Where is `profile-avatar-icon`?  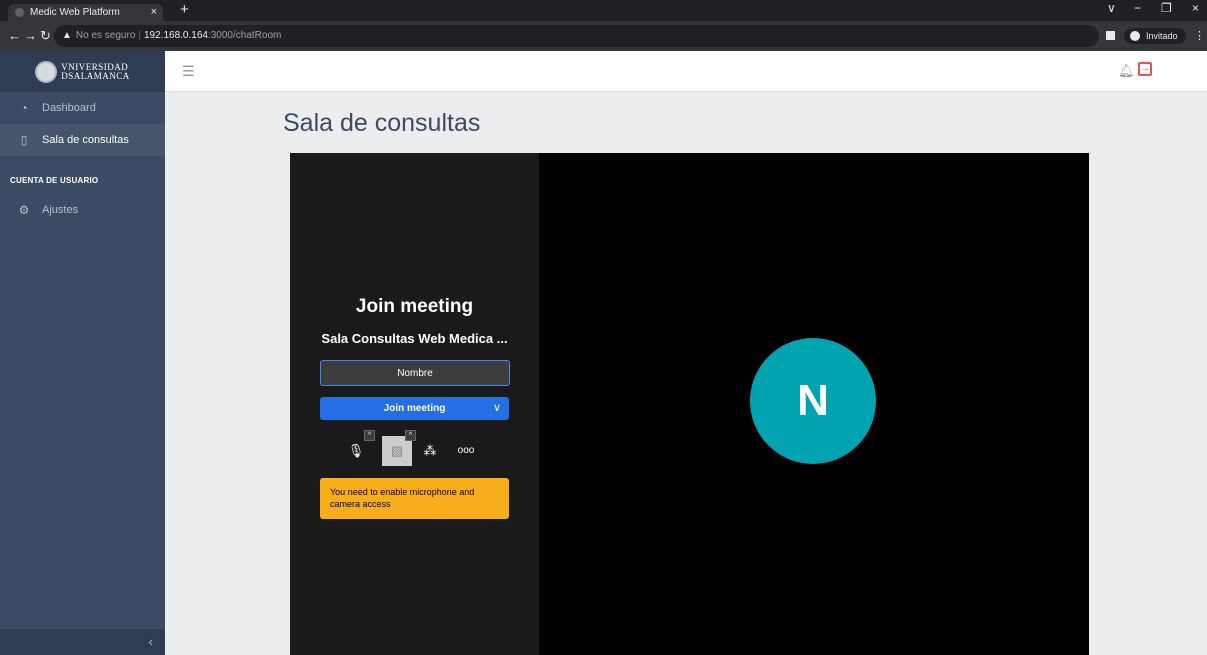
profile-avatar-icon is located at coordinates (1135, 36).